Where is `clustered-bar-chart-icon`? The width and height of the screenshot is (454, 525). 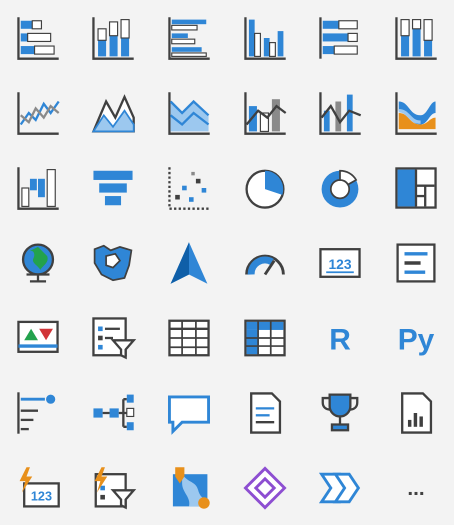 clustered-bar-chart-icon is located at coordinates (189, 38).